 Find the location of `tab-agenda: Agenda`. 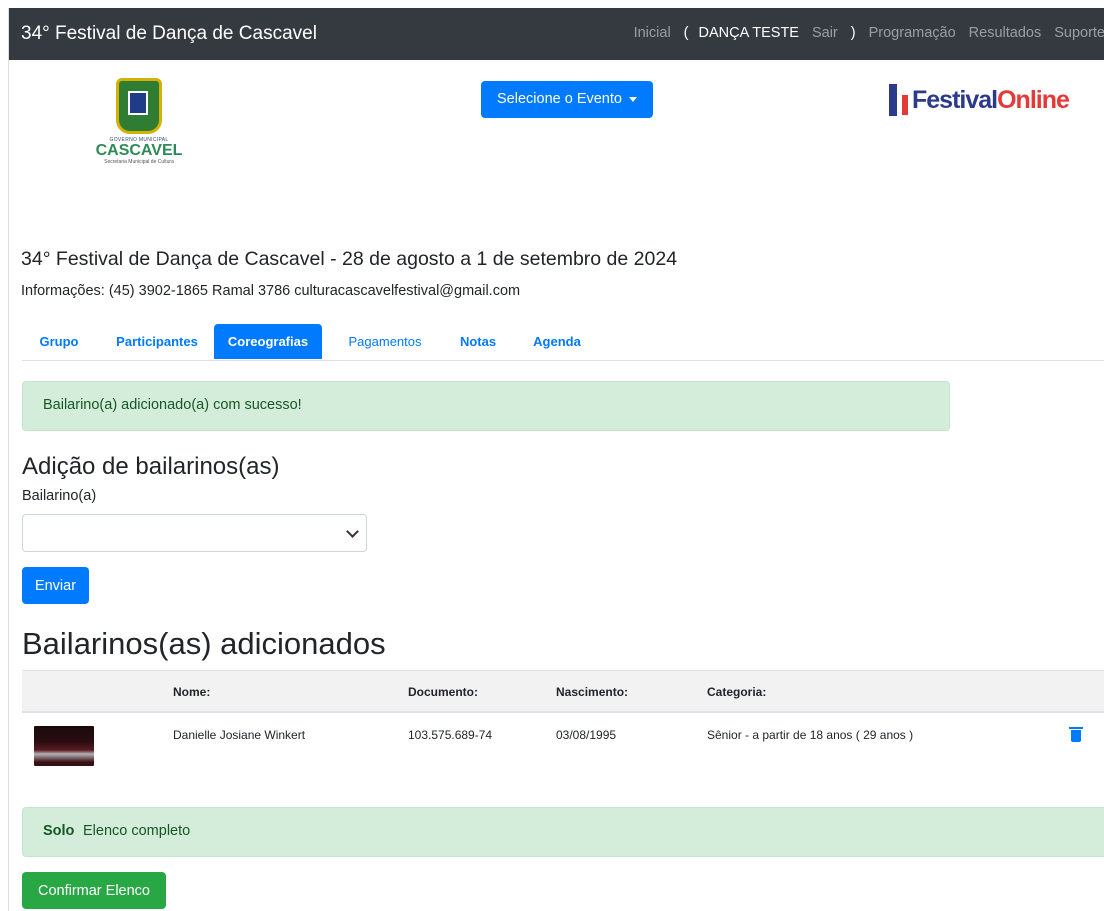

tab-agenda: Agenda is located at coordinates (557, 341).